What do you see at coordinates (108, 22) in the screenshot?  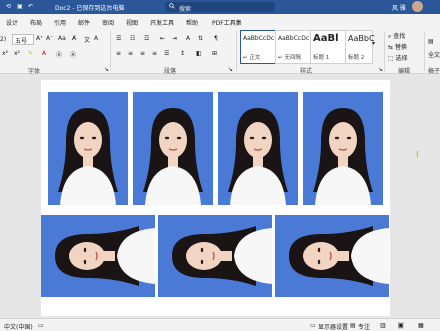 I see `tab-review: 审阅` at bounding box center [108, 22].